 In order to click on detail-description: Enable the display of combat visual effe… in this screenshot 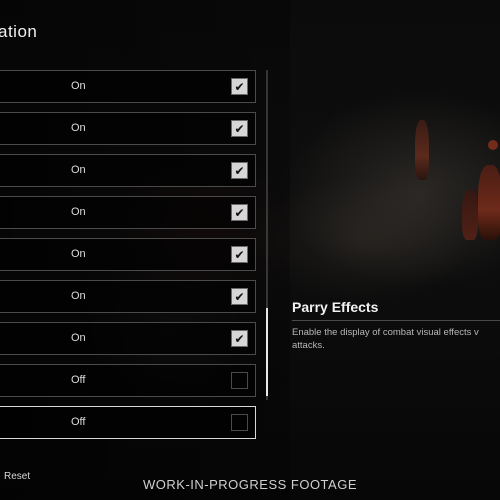, I will do `click(385, 339)`.